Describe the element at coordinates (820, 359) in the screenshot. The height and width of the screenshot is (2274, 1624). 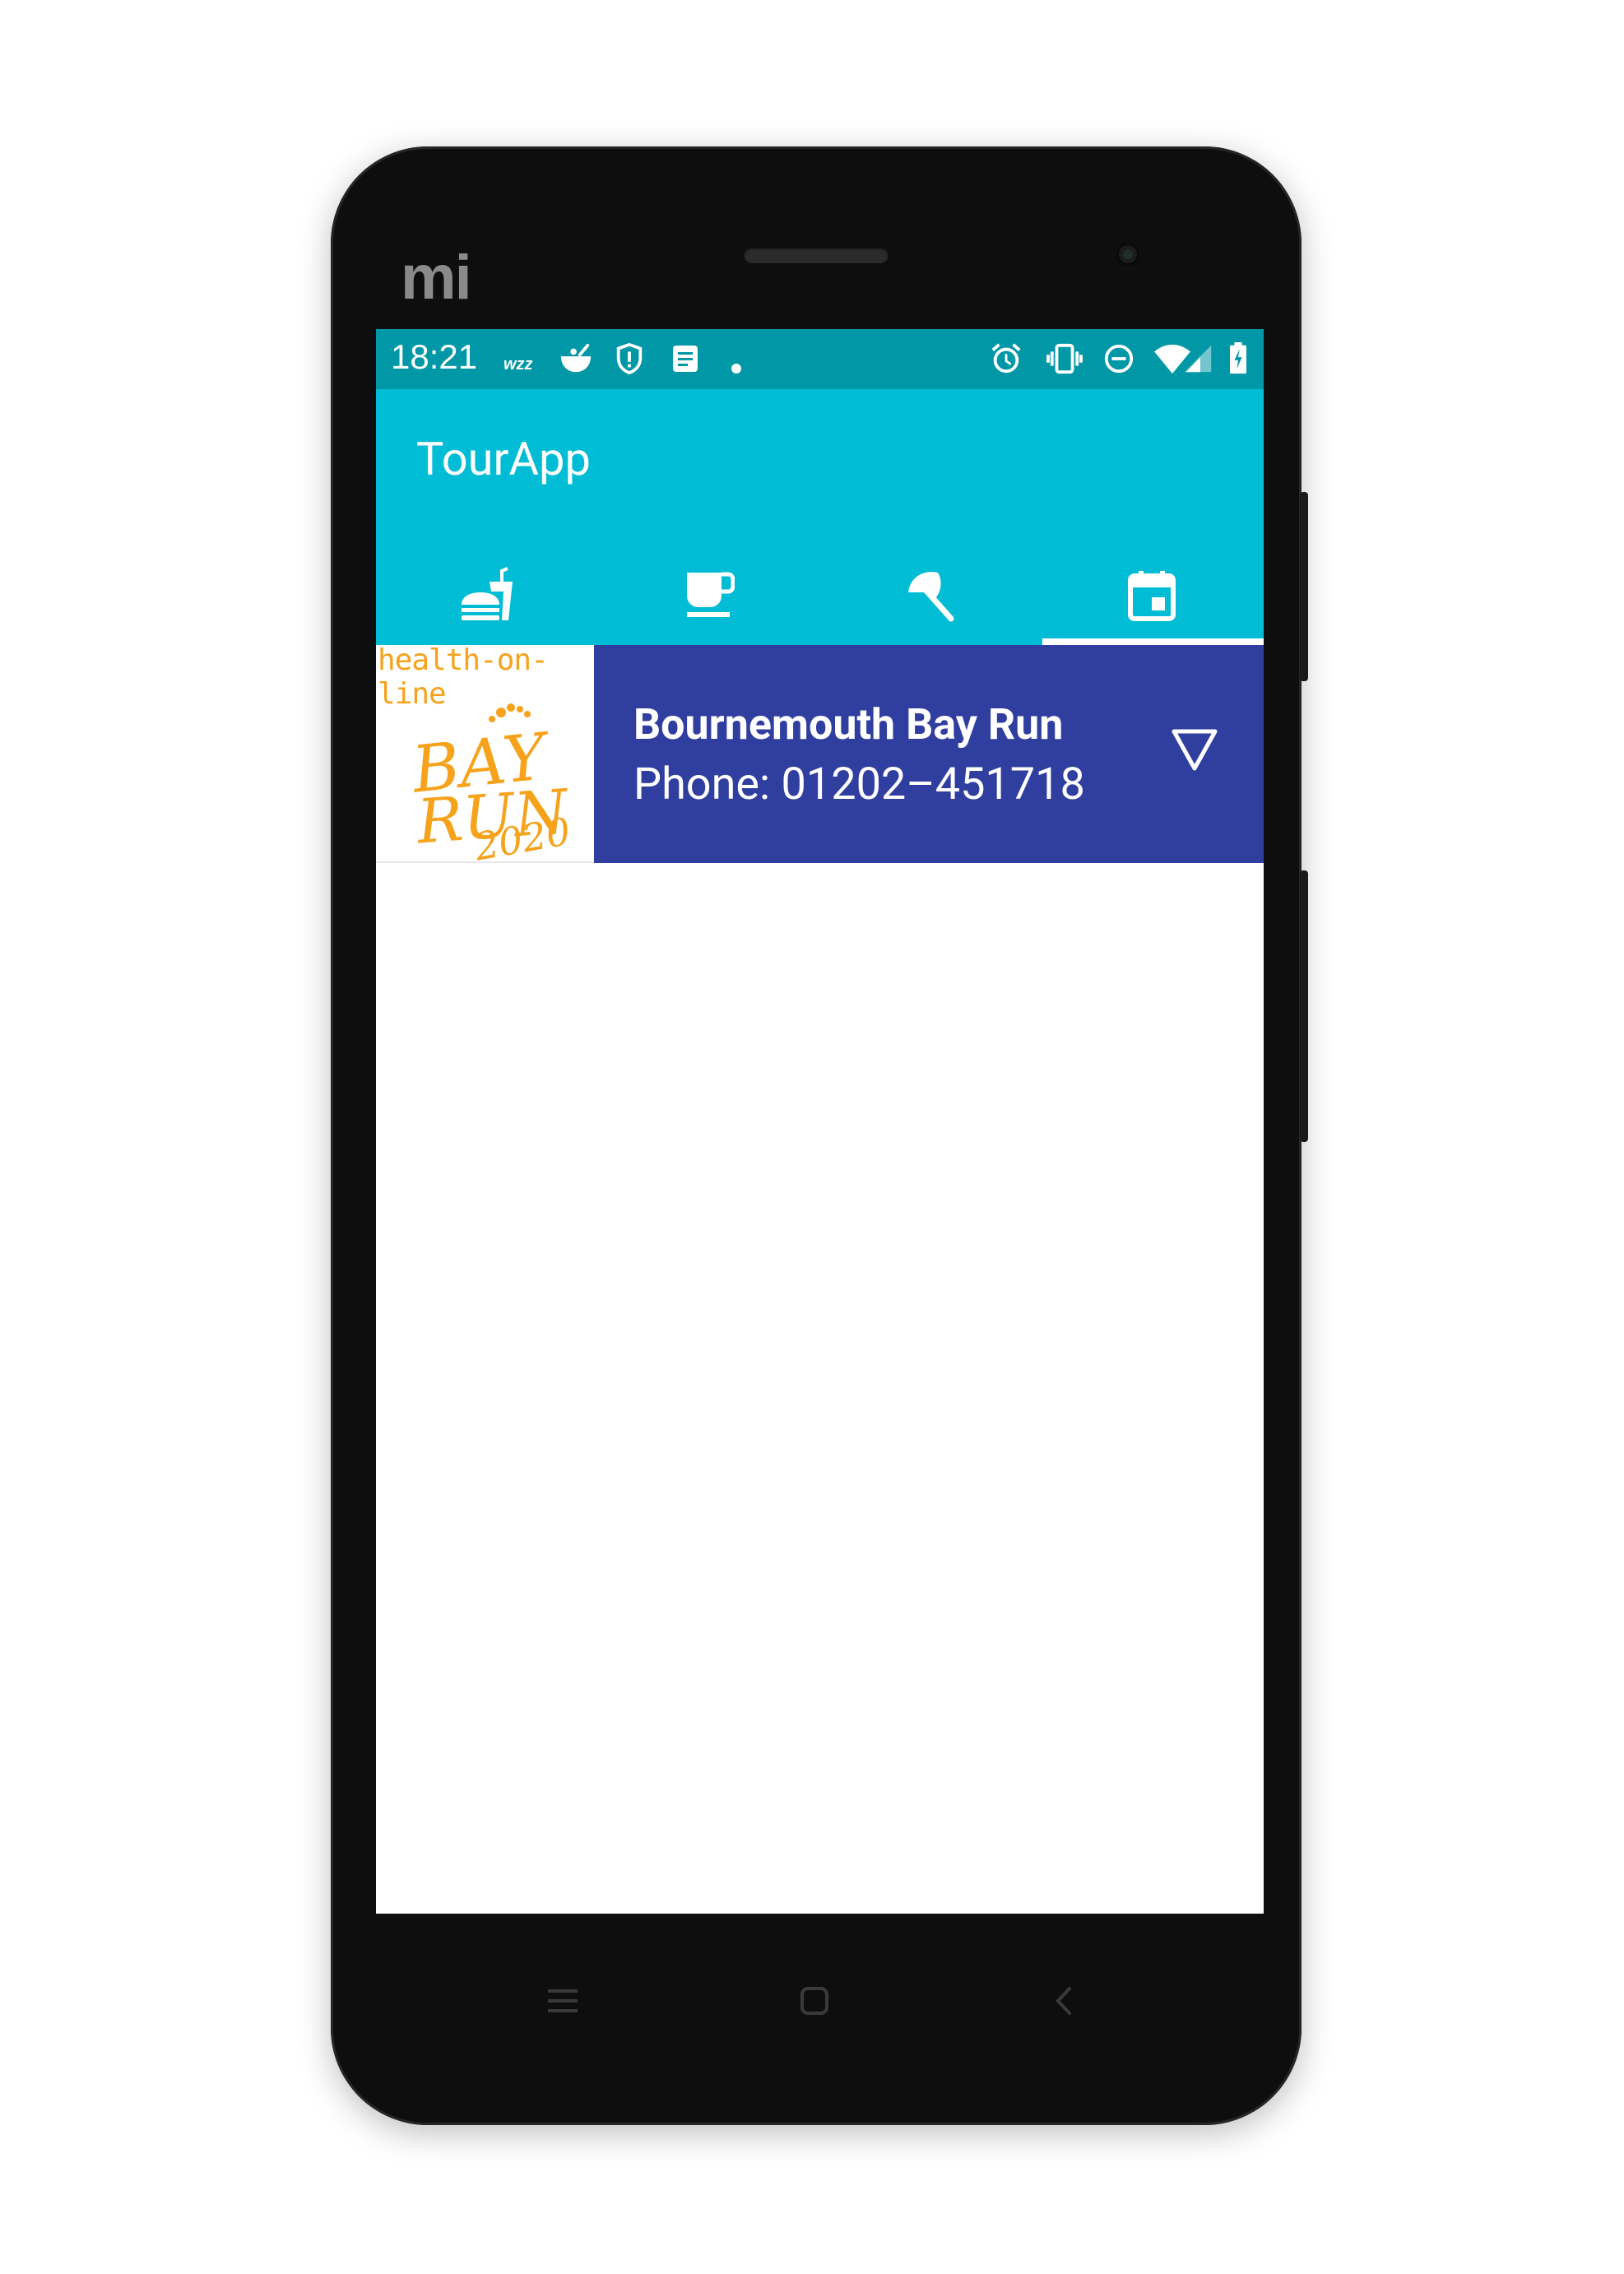
I see `status-bar: 18:21 wzz` at that location.